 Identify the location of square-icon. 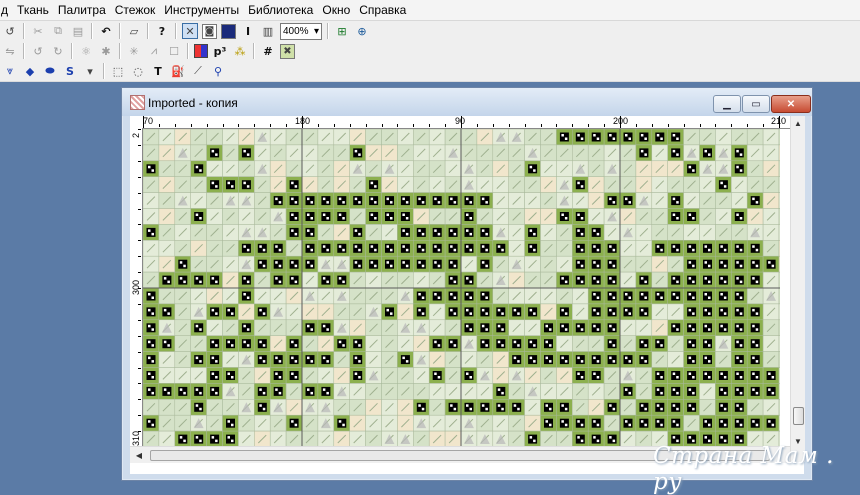
(228, 31).